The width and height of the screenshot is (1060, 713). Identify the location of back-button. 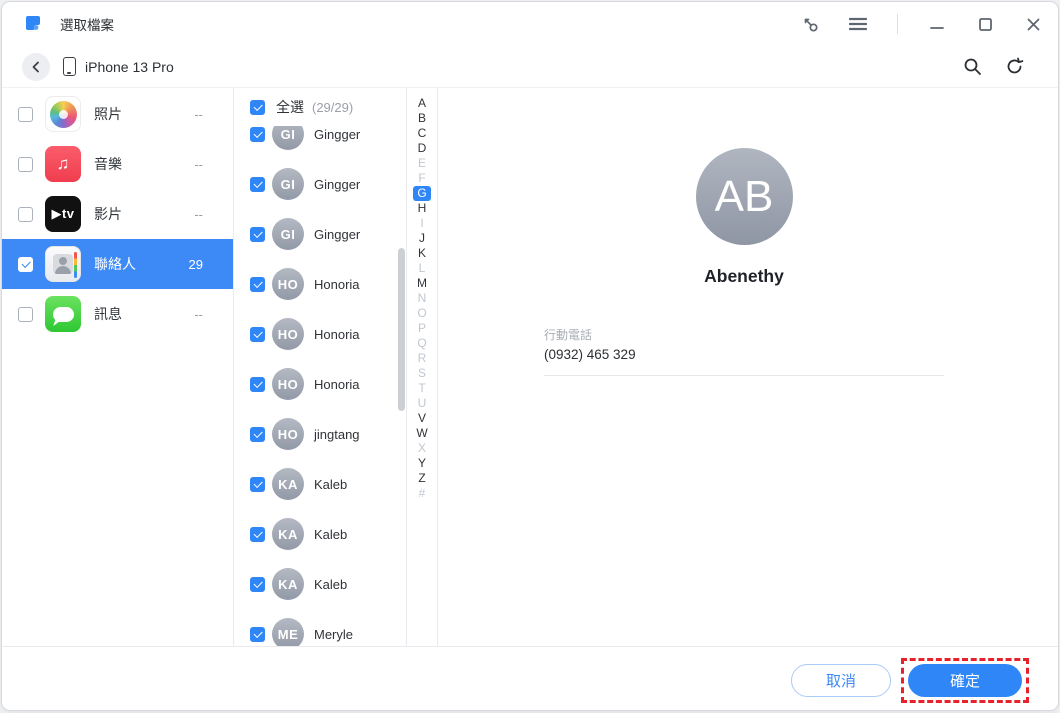
(36, 66).